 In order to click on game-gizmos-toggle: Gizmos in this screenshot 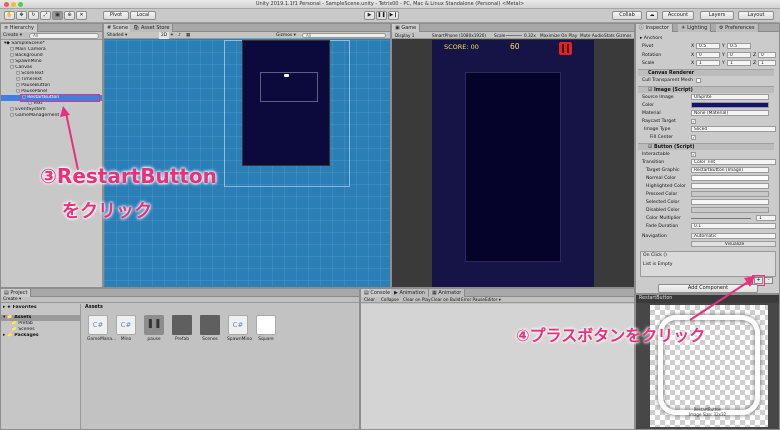, I will do `click(623, 35)`.